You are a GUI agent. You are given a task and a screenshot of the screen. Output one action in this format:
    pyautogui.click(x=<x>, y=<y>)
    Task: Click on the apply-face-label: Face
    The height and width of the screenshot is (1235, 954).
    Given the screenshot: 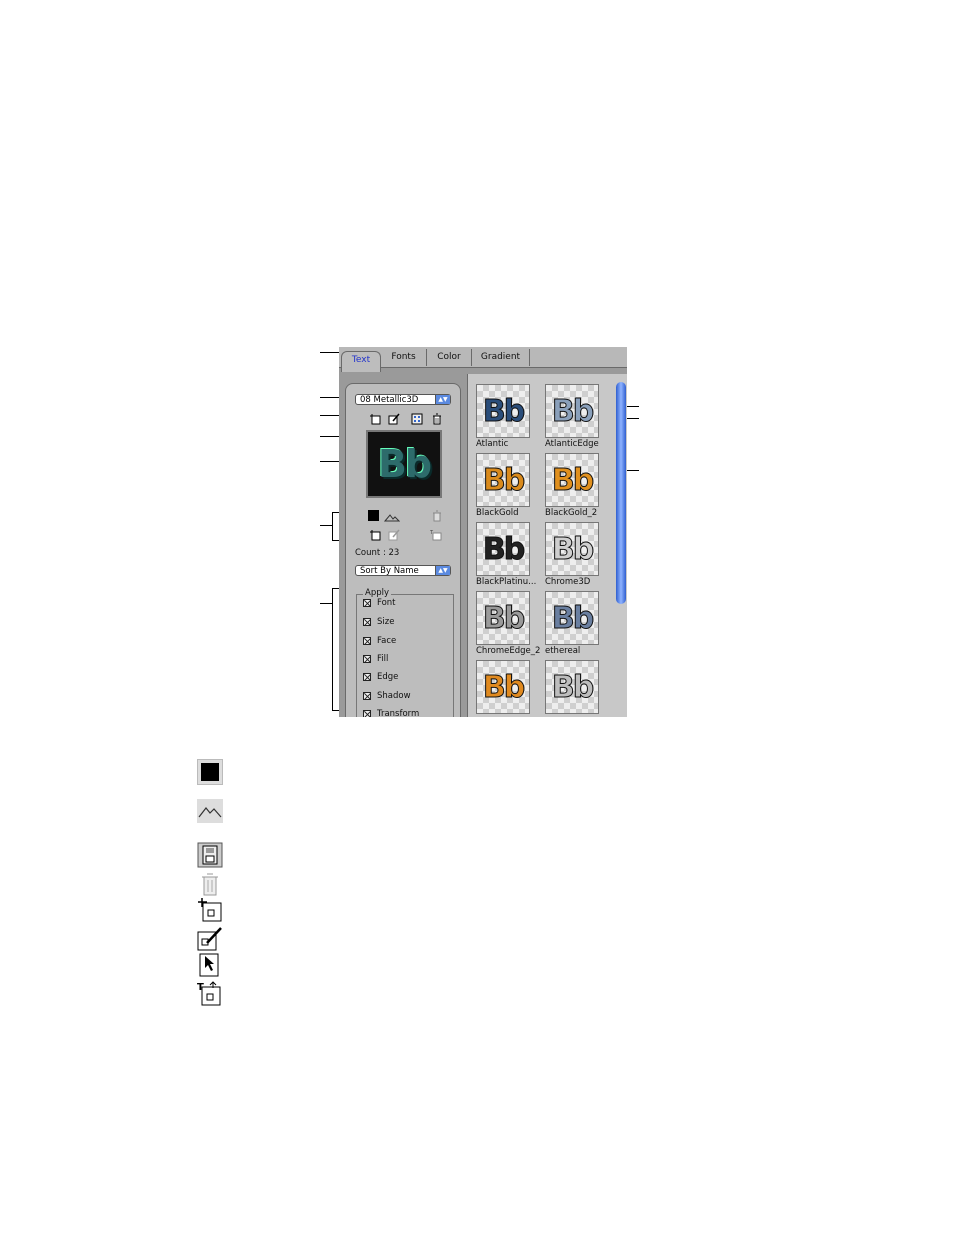 What is the action you would take?
    pyautogui.click(x=387, y=641)
    